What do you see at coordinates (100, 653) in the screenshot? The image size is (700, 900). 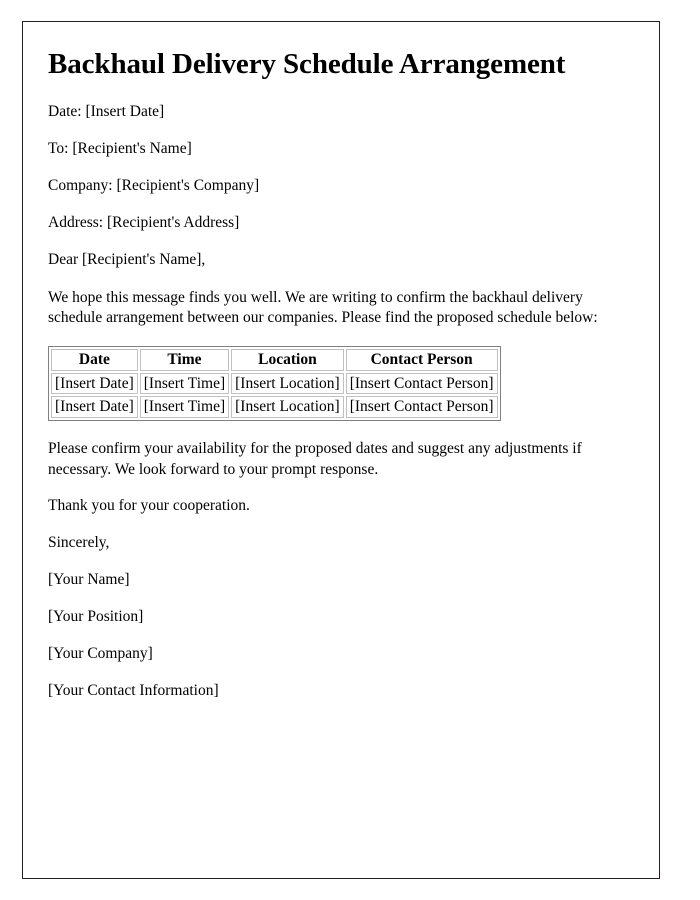 I see `signature-company: [Your Company]` at bounding box center [100, 653].